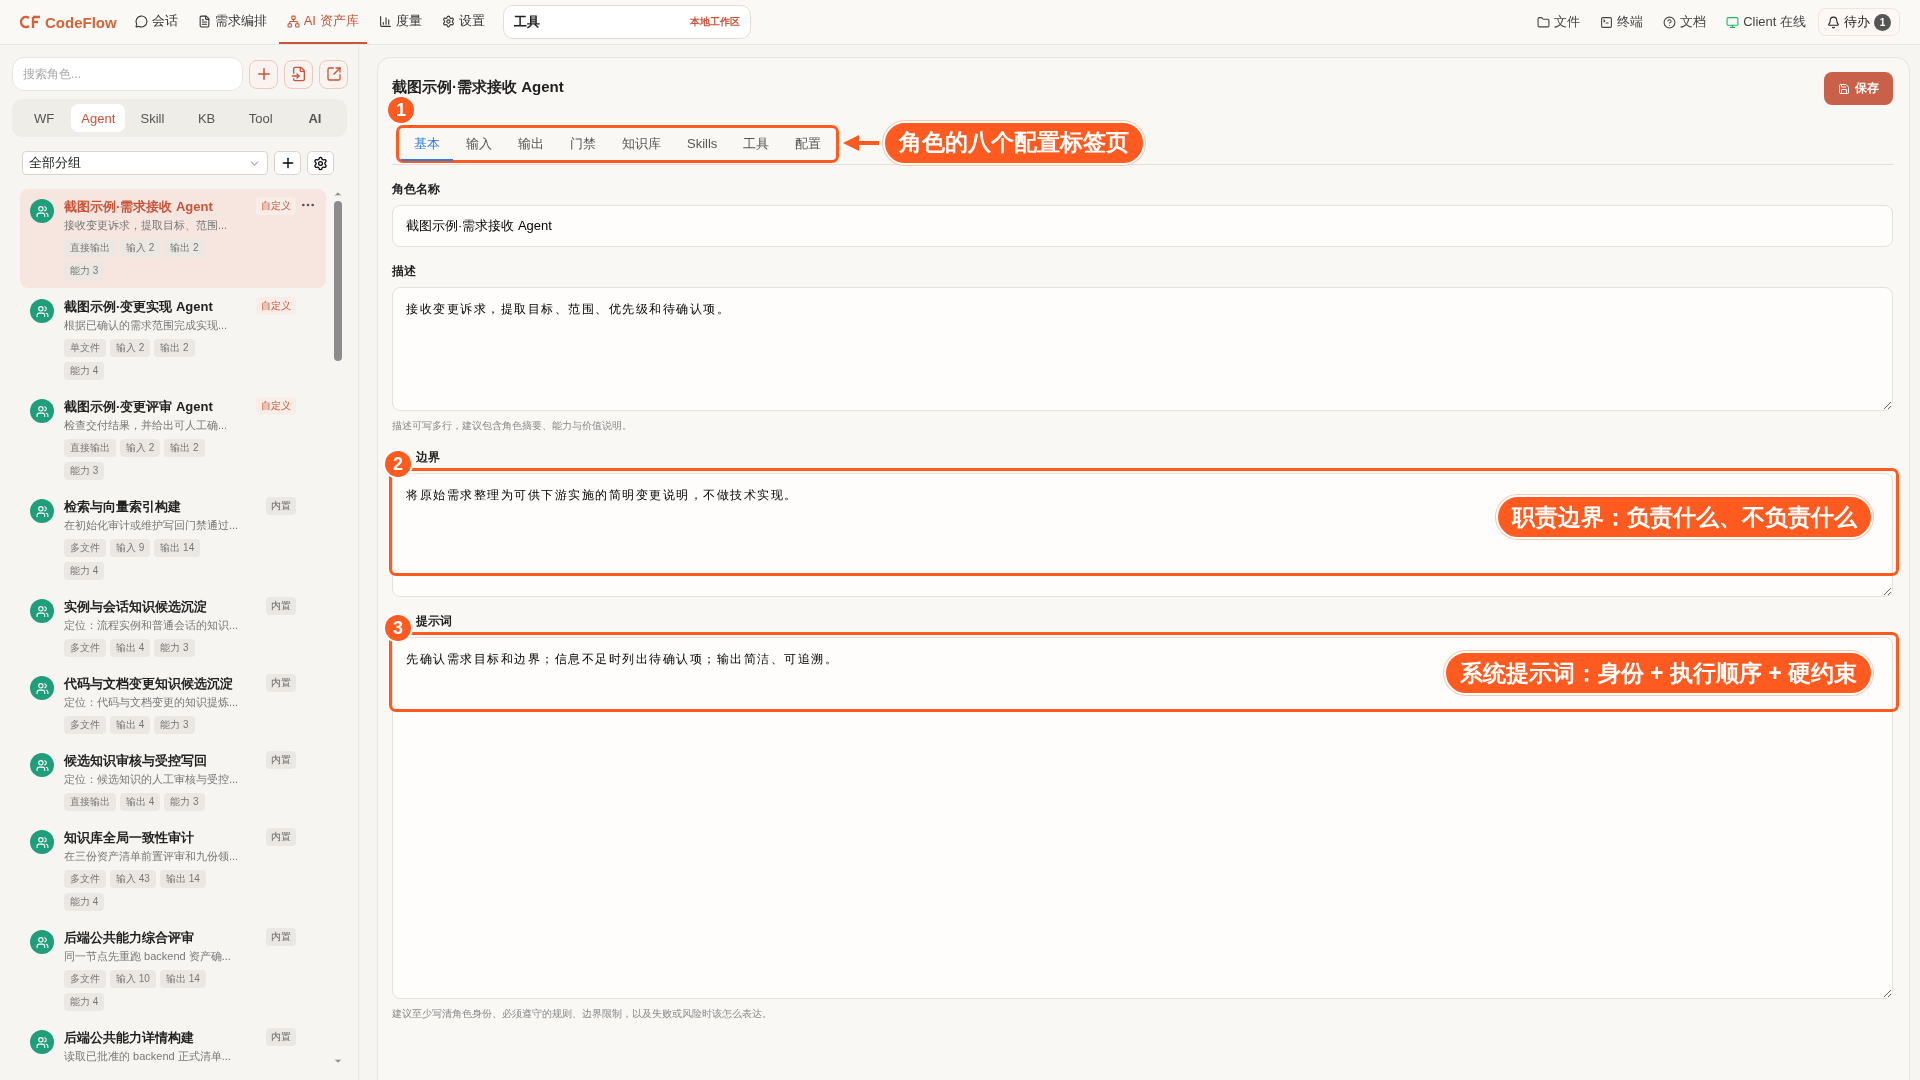 This screenshot has width=1920, height=1080. Describe the element at coordinates (173, 969) in the screenshot. I see `agent-item: 后端公共能力综合评审 同一节点先重跑 backend 资产确... 多文件 输入 10 输出 14 能力 4 内置` at that location.